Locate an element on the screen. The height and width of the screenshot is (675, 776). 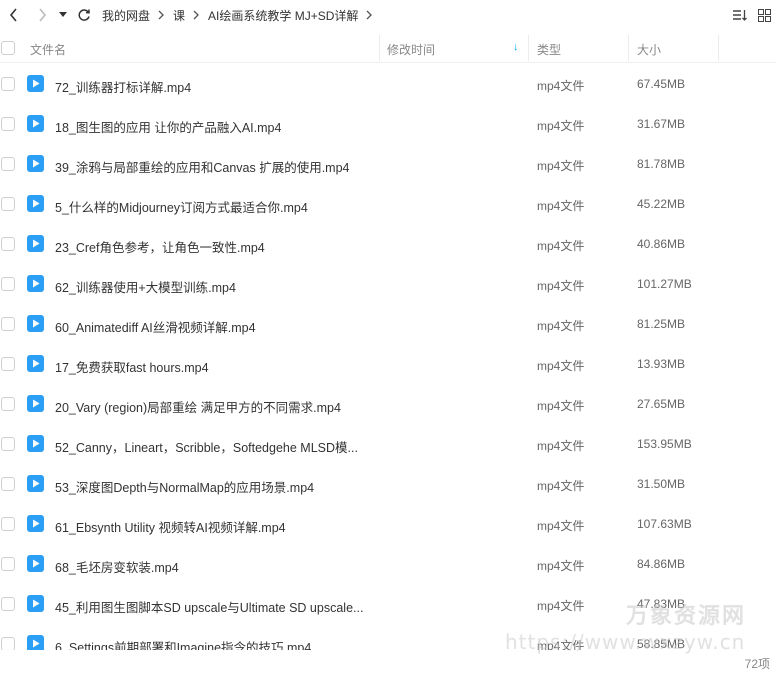
file-name: 17_免费获取fast hours.mp4 is located at coordinates (132, 366).